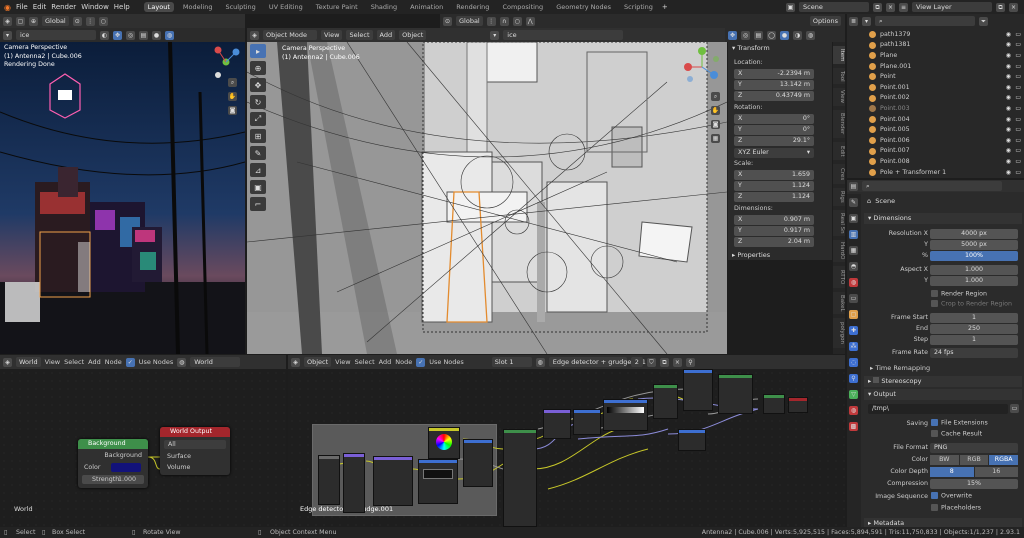  I want to click on dimension-x-field: X 0.907 m, so click(774, 220).